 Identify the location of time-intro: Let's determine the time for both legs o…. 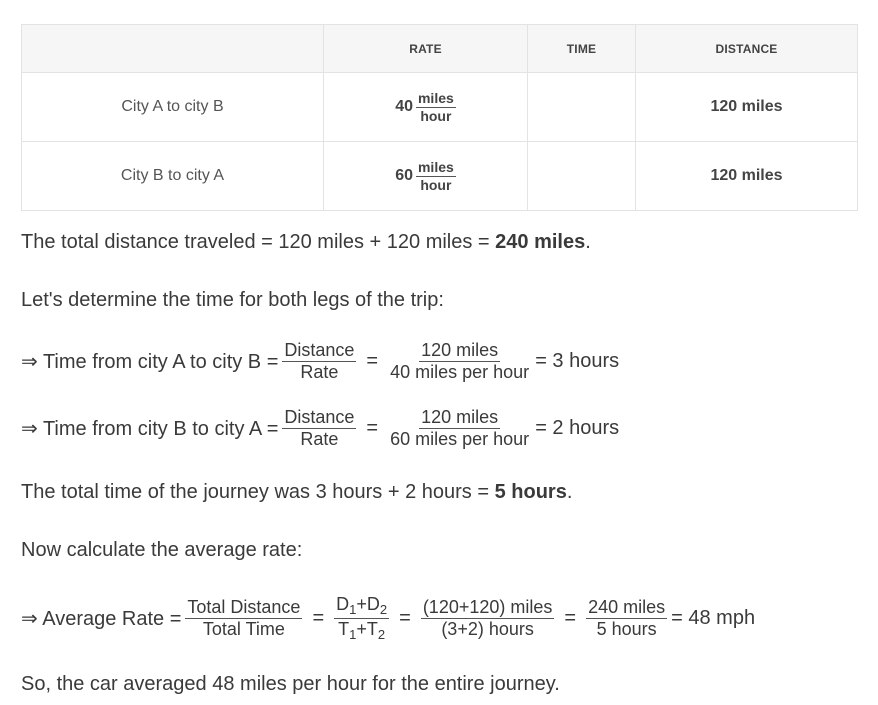
(232, 300).